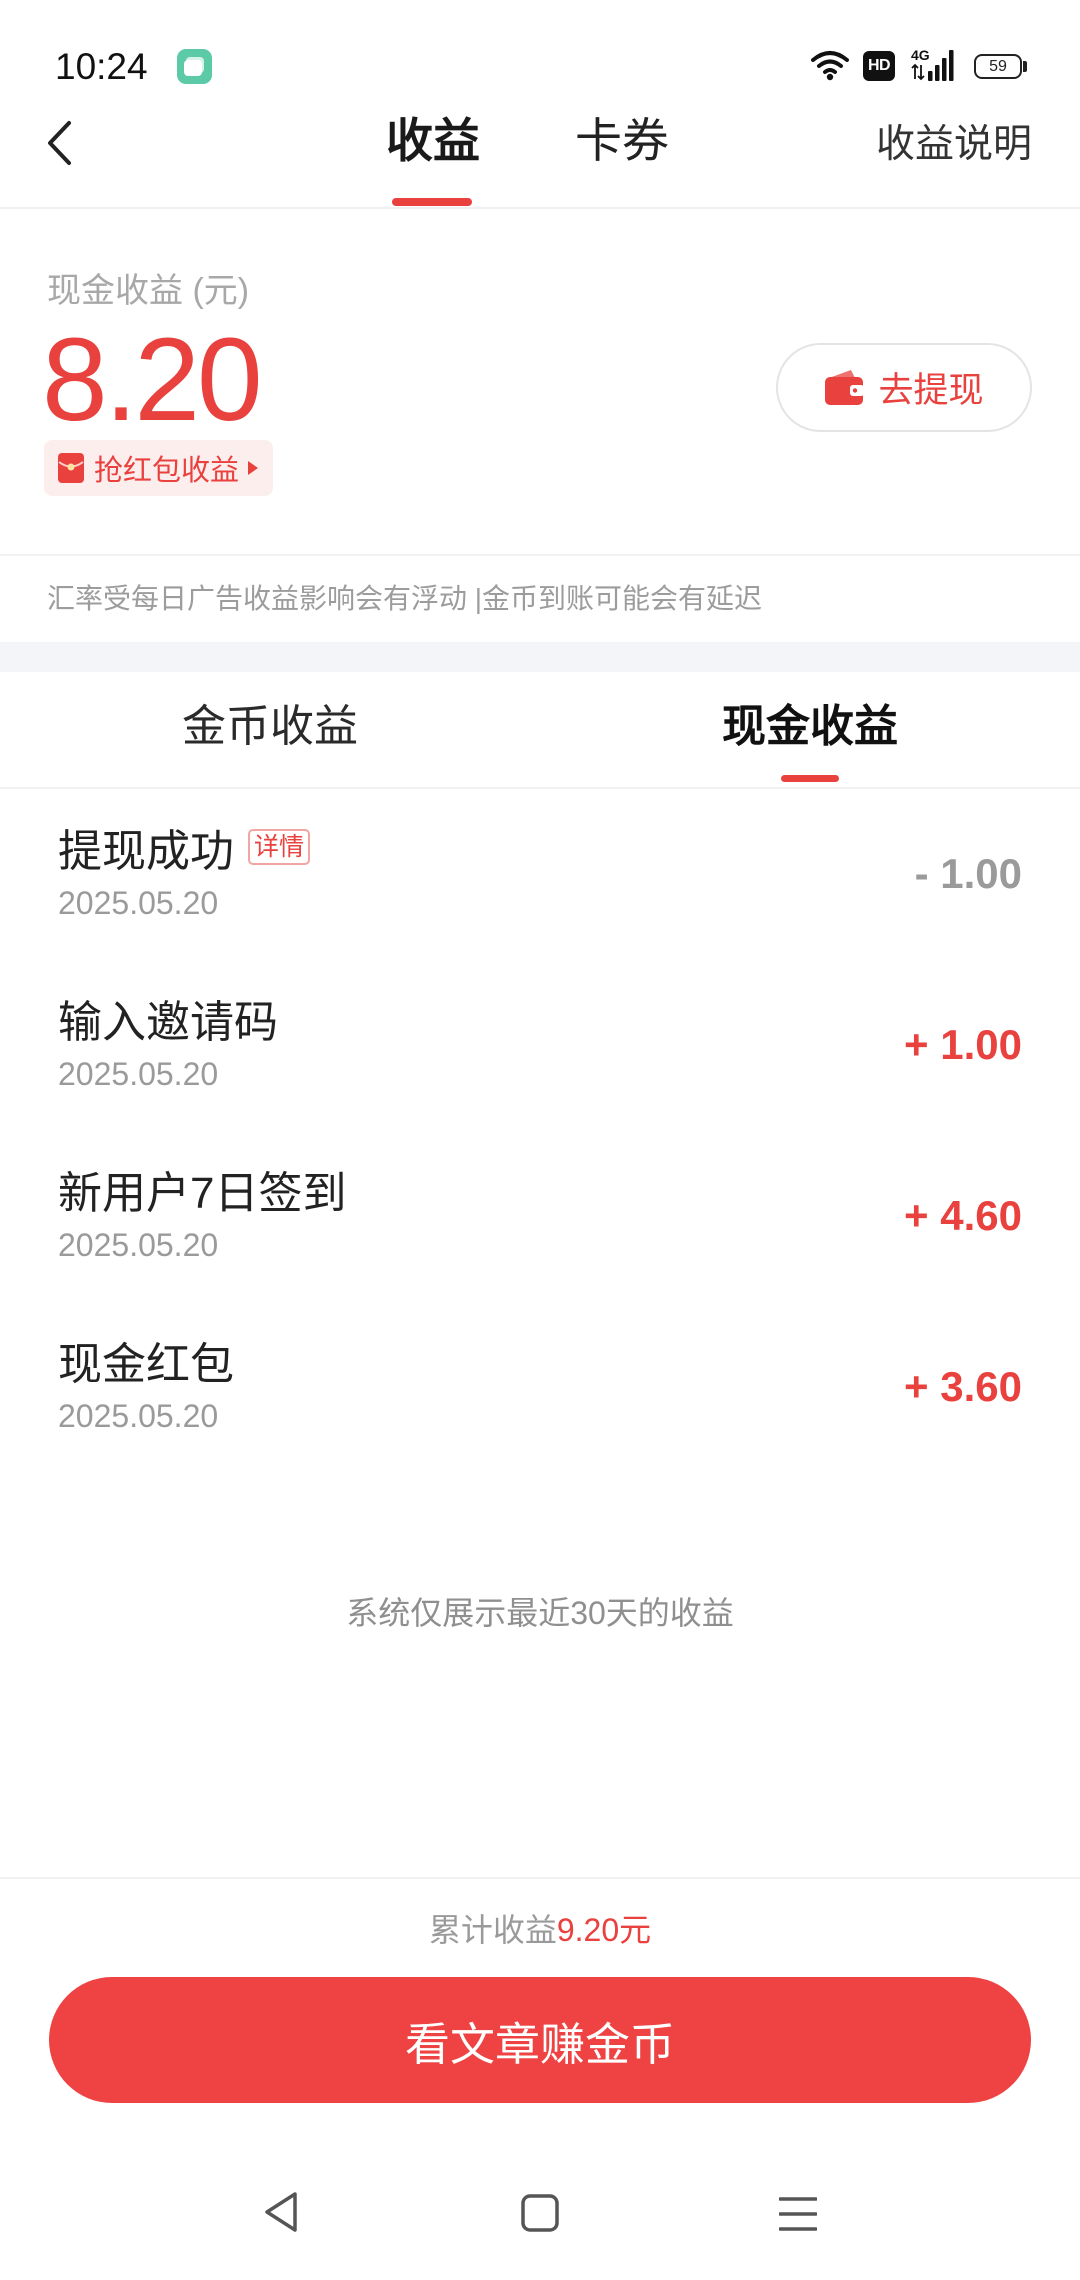  Describe the element at coordinates (167, 471) in the screenshot. I see `red-packet-earnings-label: 抢红包收益` at that location.